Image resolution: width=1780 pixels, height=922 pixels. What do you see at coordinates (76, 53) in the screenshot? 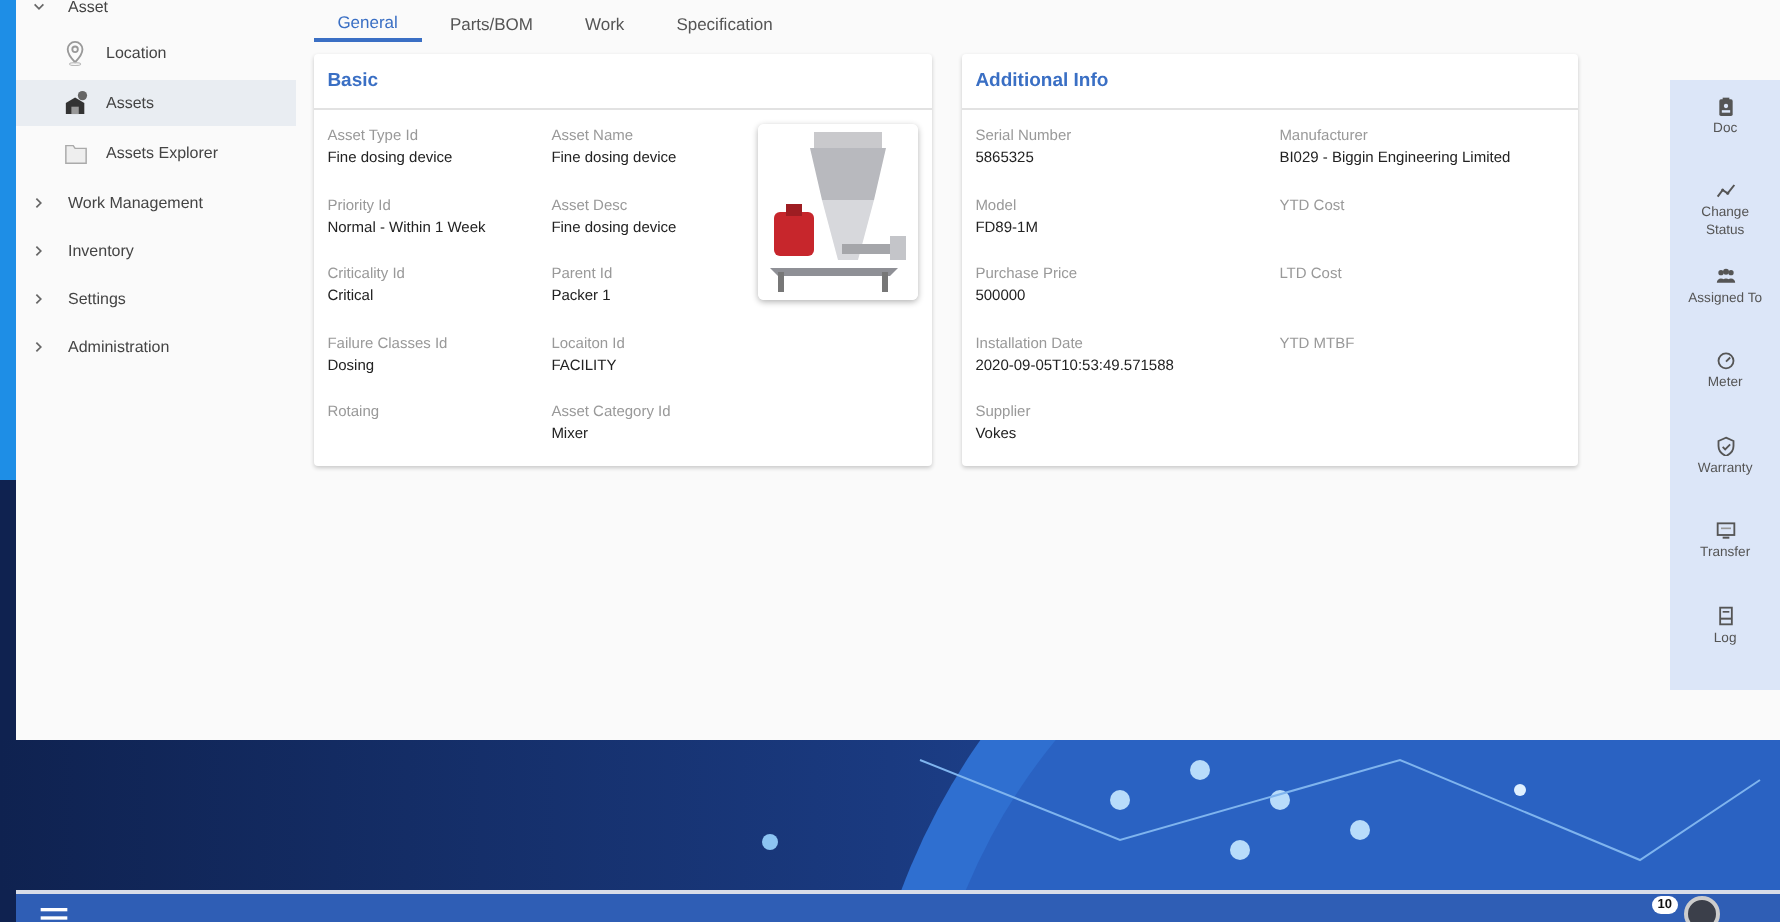
I see `location-pin-icon` at bounding box center [76, 53].